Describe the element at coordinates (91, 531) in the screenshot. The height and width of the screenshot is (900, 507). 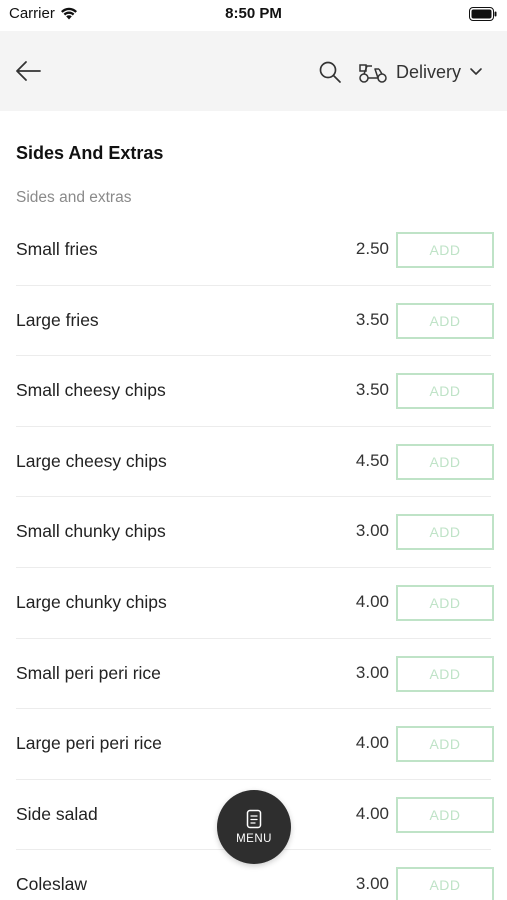
I see `item-name: Small chunky chips` at that location.